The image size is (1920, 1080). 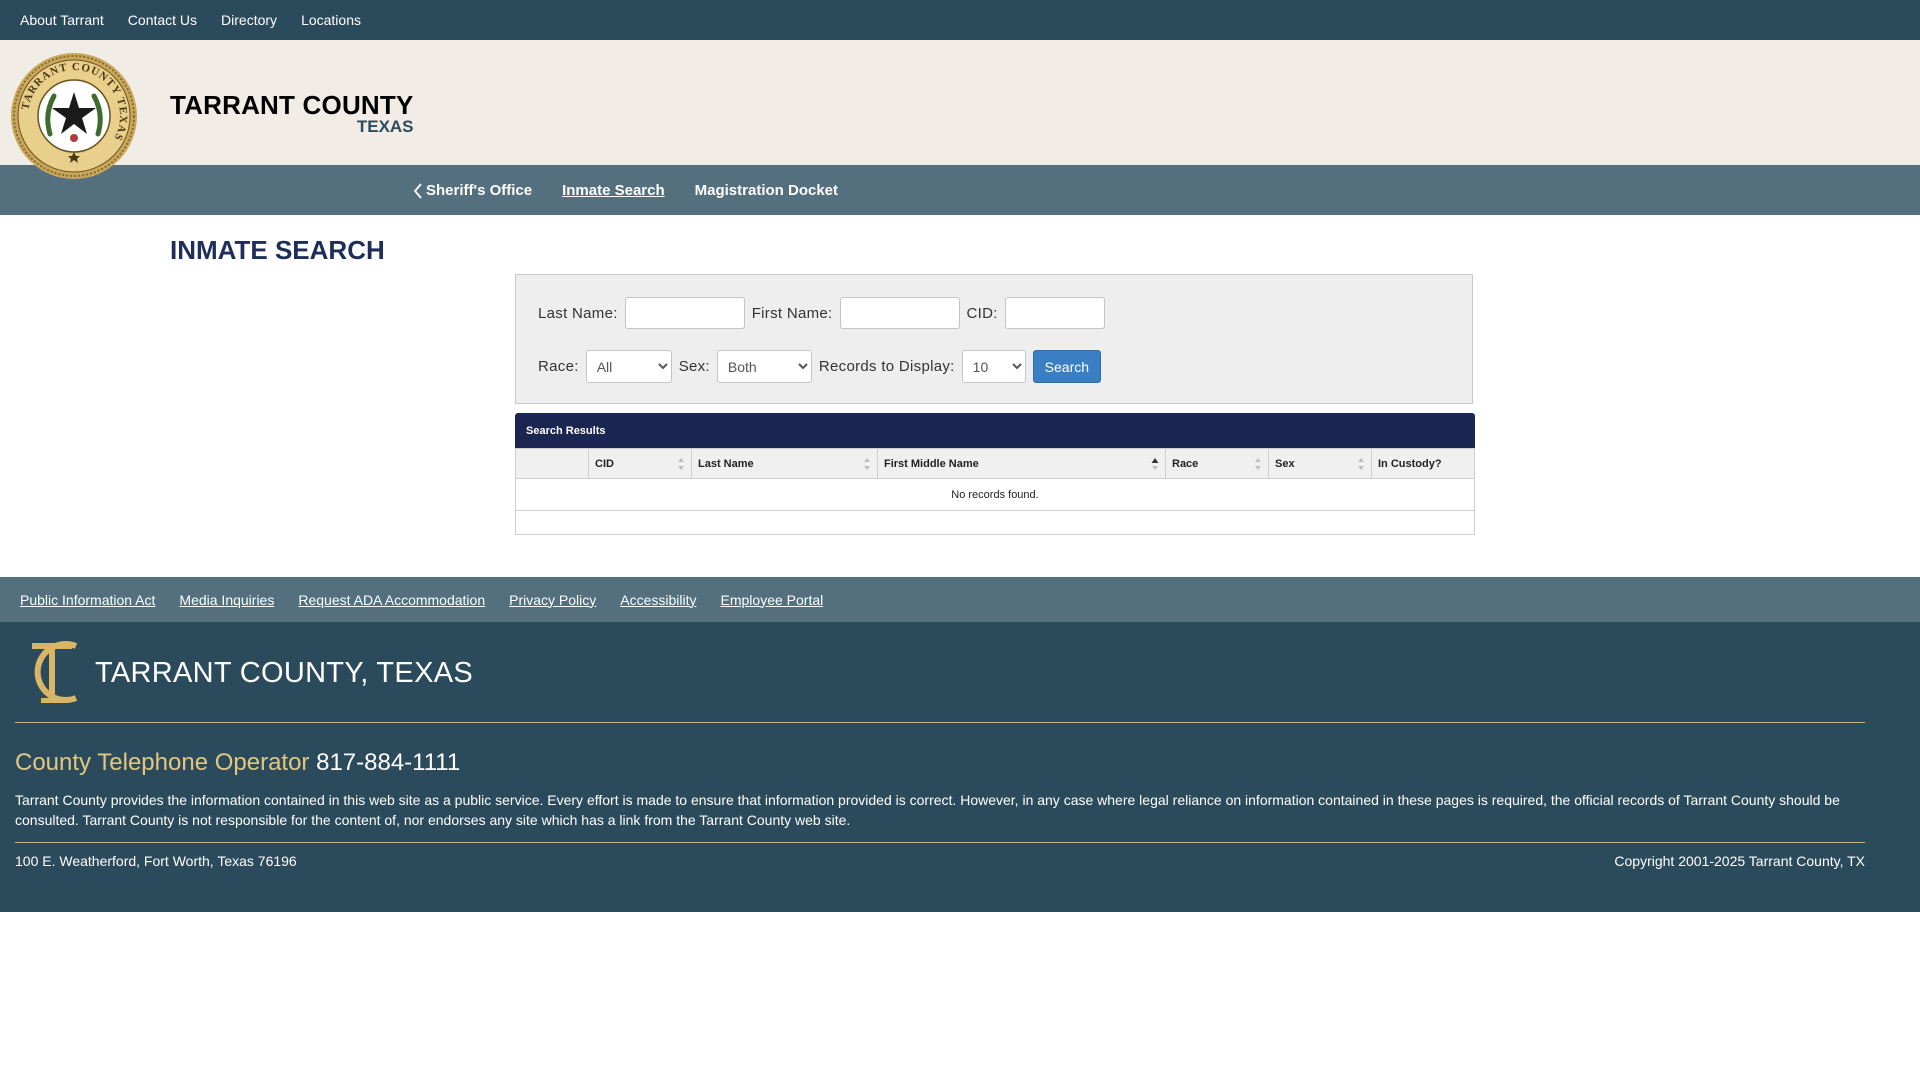 What do you see at coordinates (995, 523) in the screenshot?
I see `results-footer` at bounding box center [995, 523].